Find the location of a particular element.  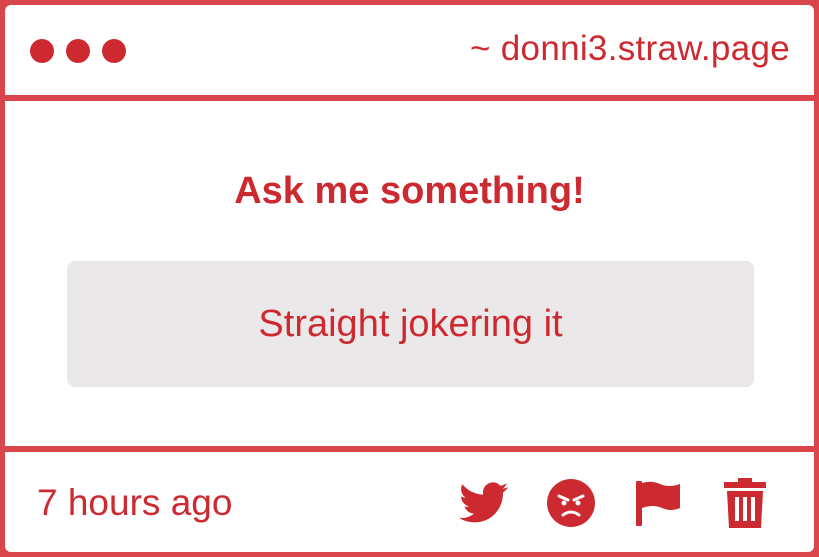

trash-icon is located at coordinates (745, 503).